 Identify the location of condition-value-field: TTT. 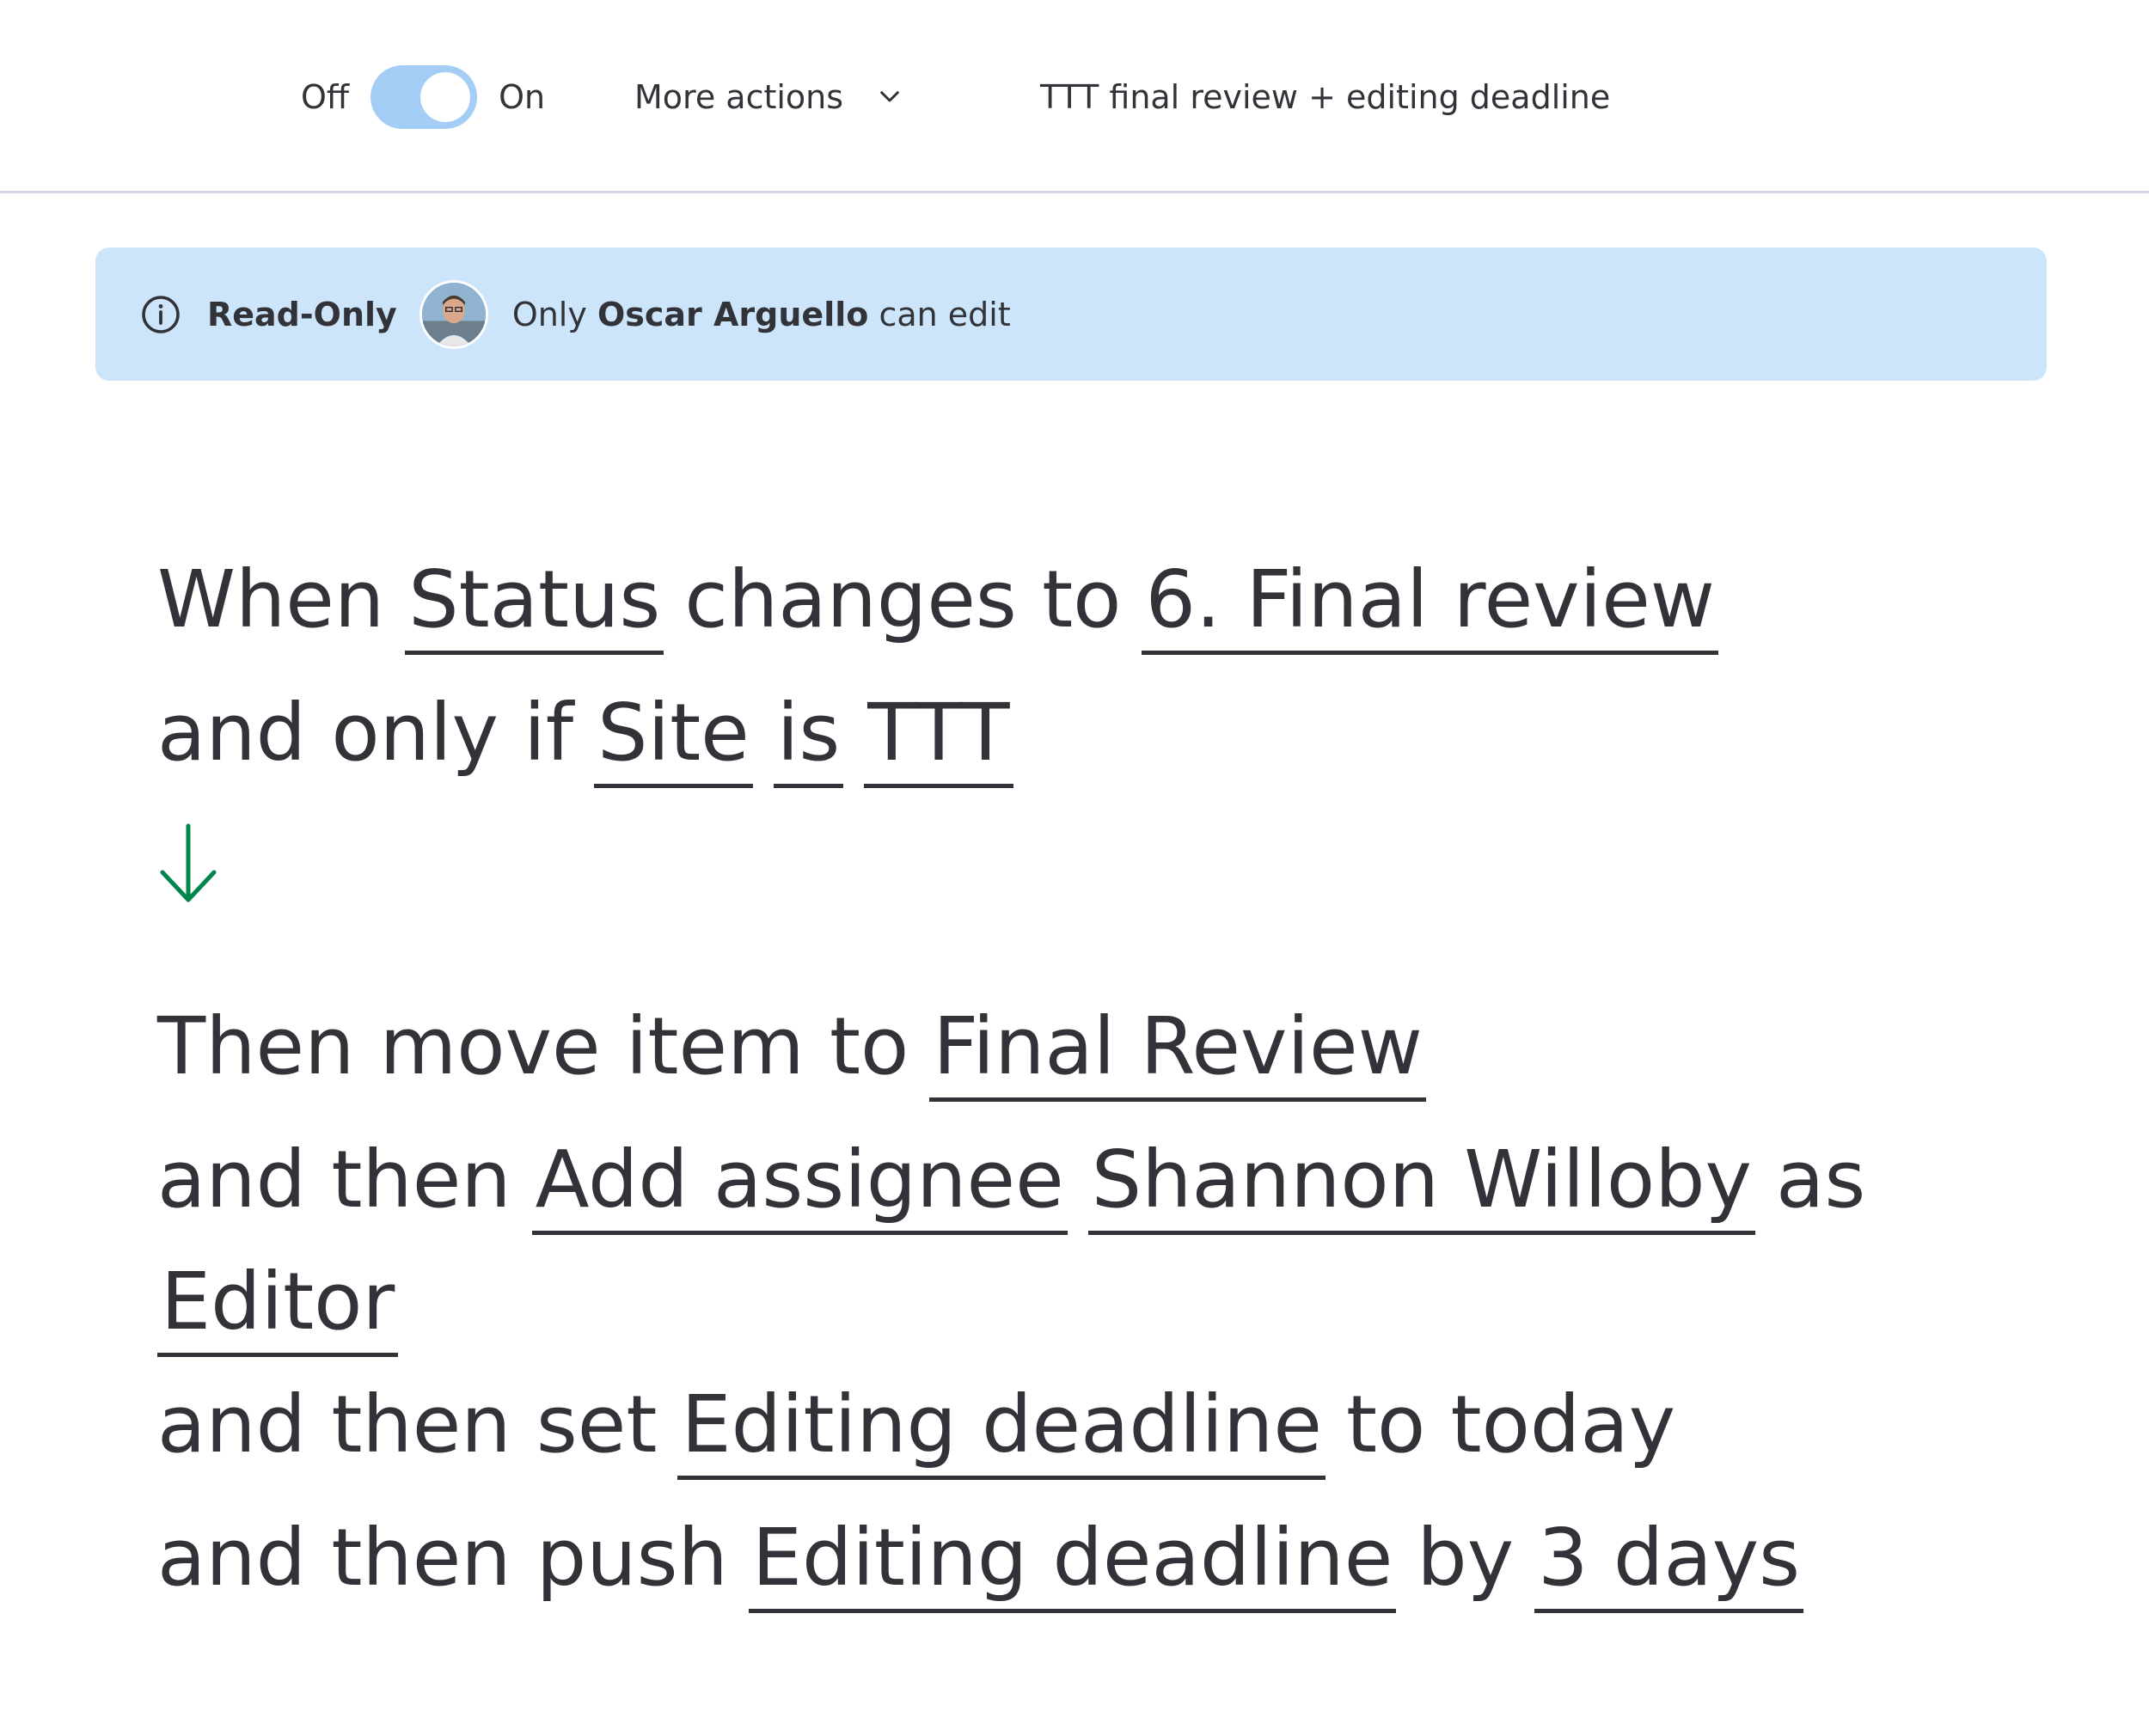
(938, 735).